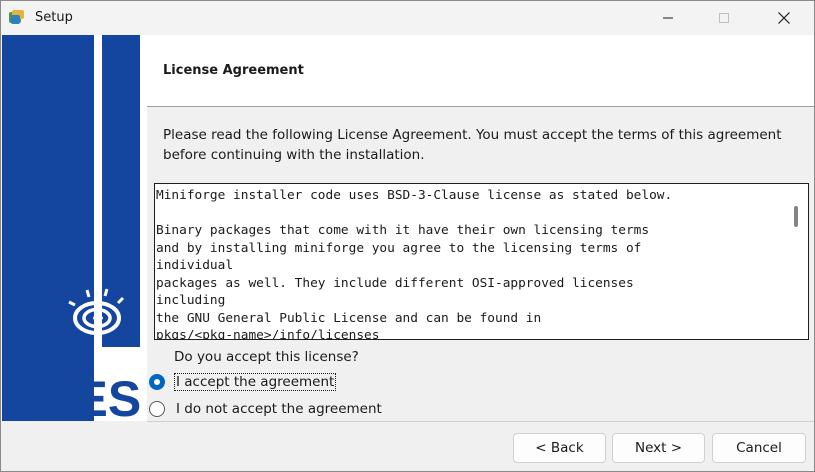  Describe the element at coordinates (480, 71) in the screenshot. I see `page-header: License Agreement` at that location.